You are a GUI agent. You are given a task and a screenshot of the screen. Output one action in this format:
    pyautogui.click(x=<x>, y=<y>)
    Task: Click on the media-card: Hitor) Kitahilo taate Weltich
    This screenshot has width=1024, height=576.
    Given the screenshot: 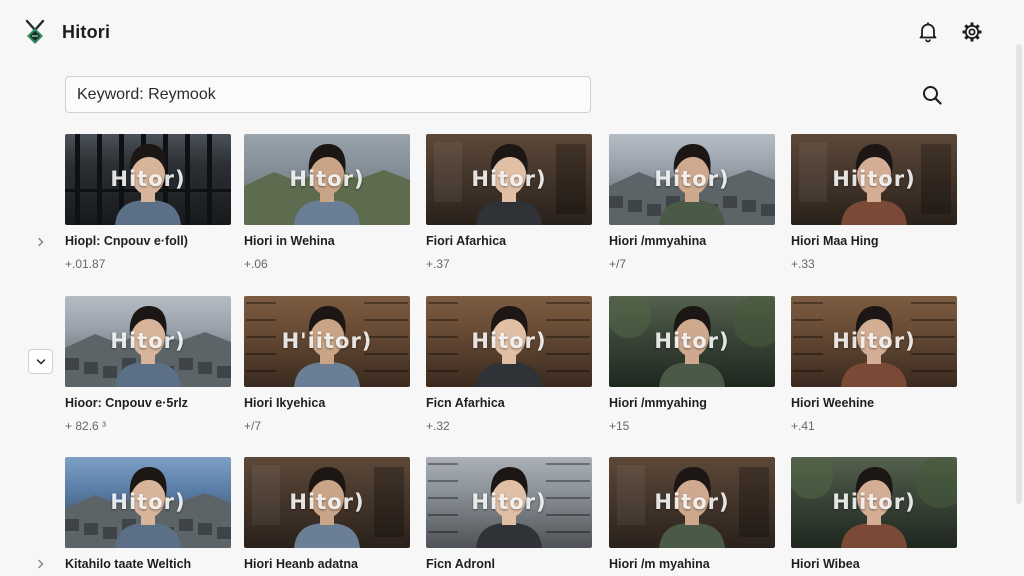 What is the action you would take?
    pyautogui.click(x=148, y=514)
    